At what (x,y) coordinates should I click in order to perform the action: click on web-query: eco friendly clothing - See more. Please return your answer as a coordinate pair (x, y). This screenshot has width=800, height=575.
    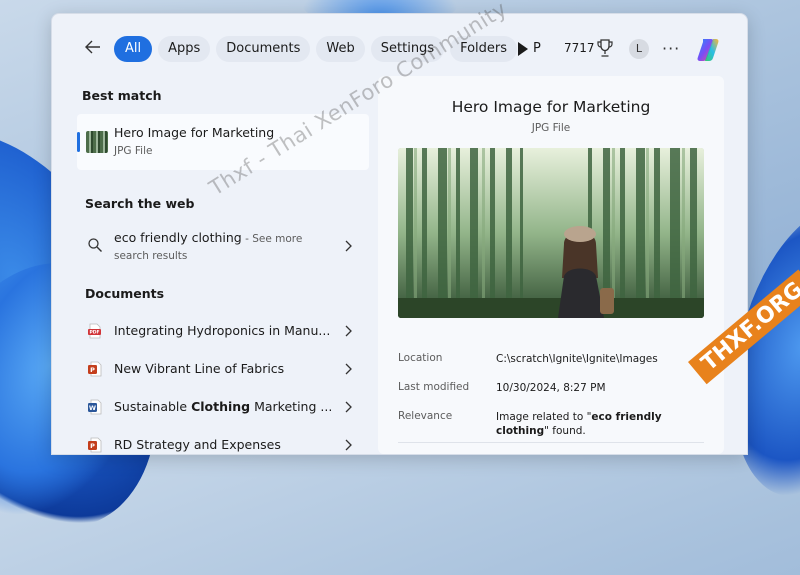
    Looking at the image, I should click on (208, 237).